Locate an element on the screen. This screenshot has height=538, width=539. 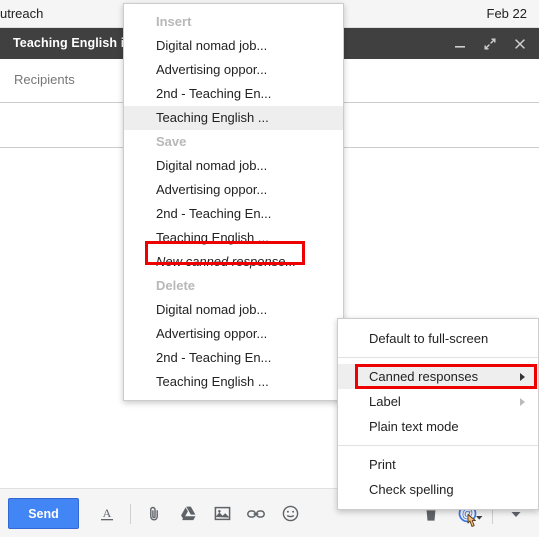
menu-item-label: Label is located at coordinates (438, 401).